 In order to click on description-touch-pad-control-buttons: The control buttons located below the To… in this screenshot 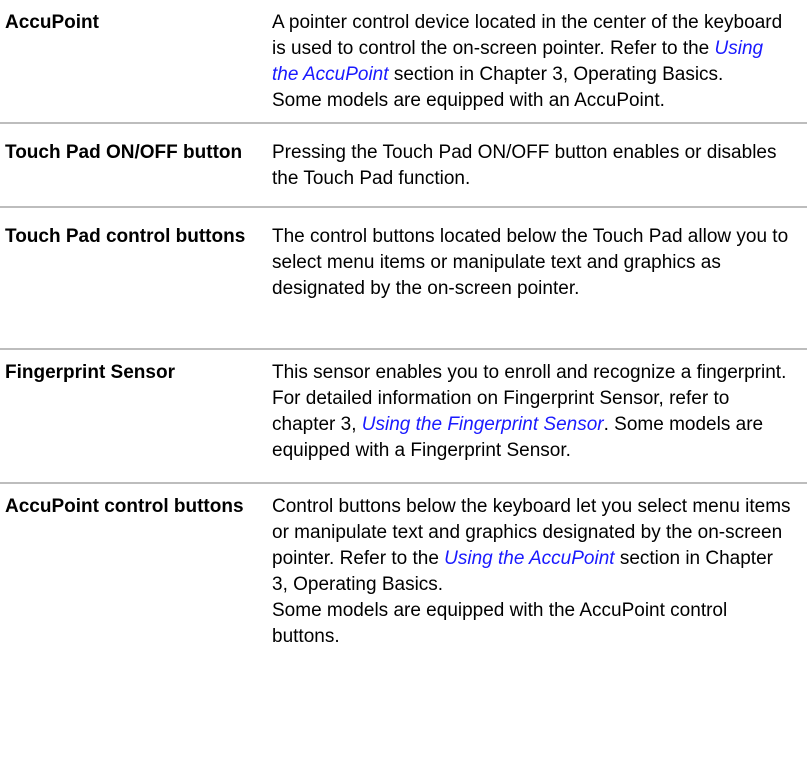, I will do `click(532, 263)`.